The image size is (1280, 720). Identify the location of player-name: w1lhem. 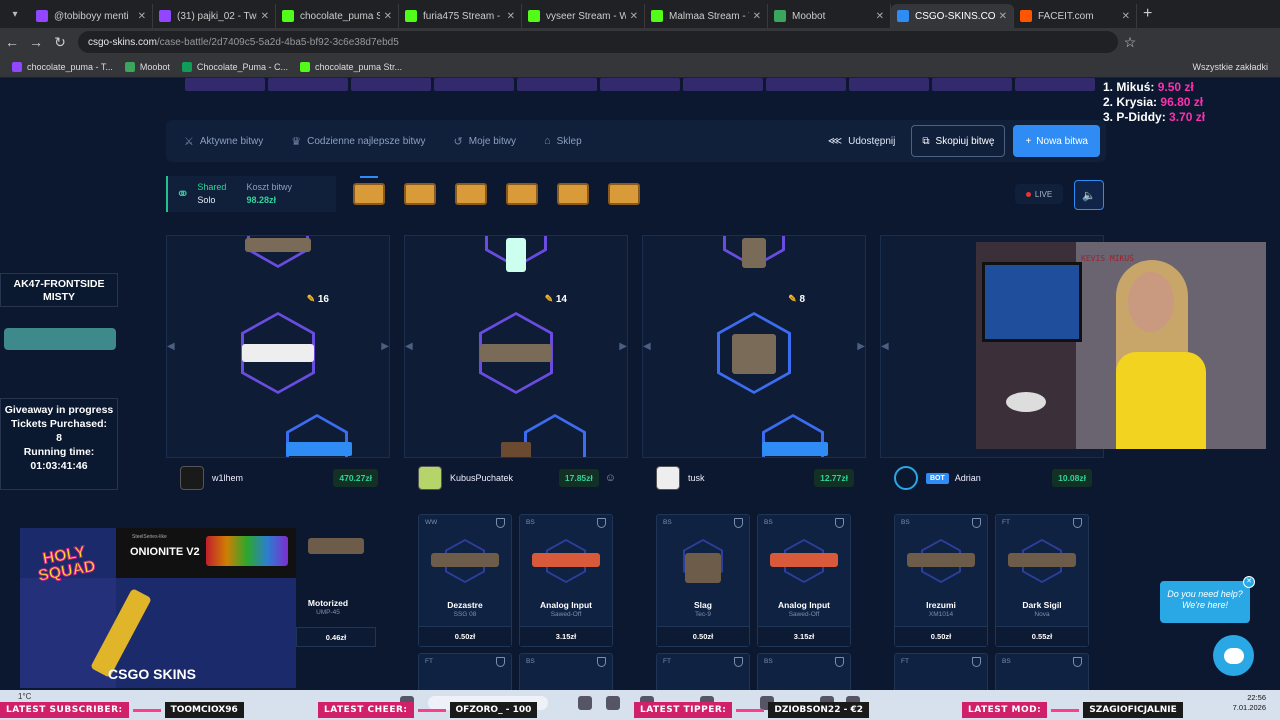
(227, 478).